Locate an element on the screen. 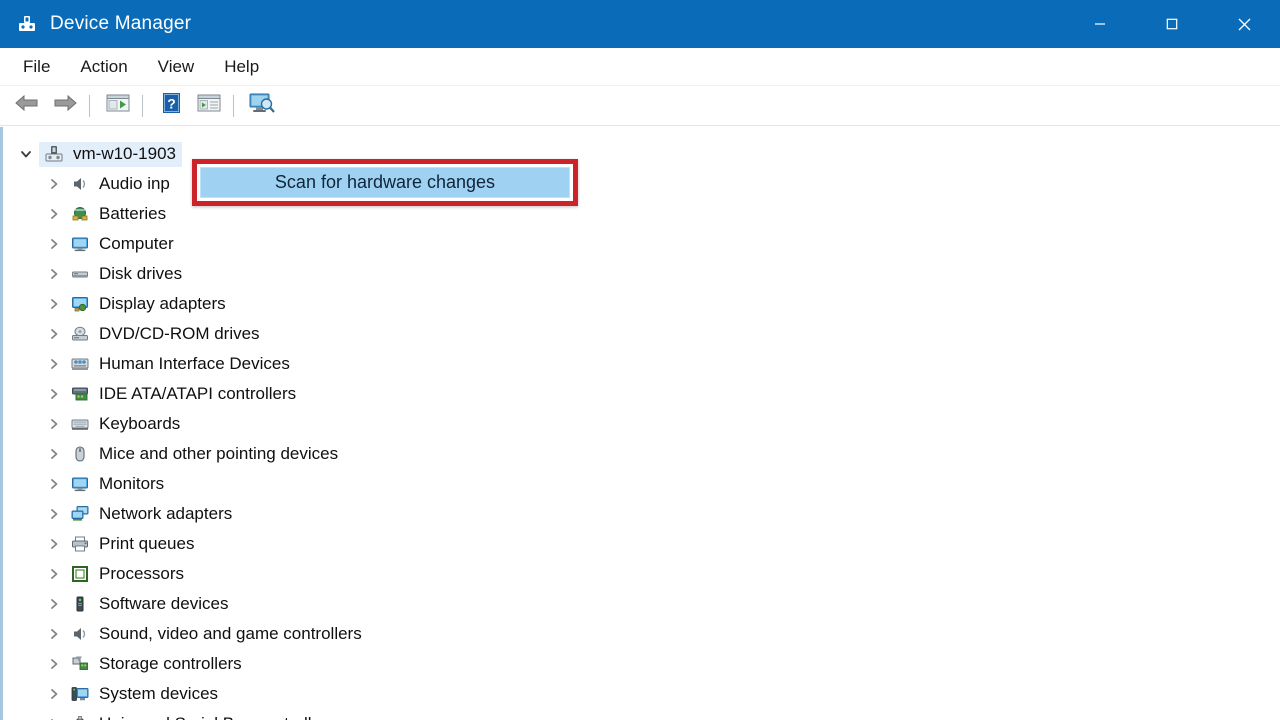 Image resolution: width=1280 pixels, height=720 pixels. tree-item-label: Computer is located at coordinates (136, 243).